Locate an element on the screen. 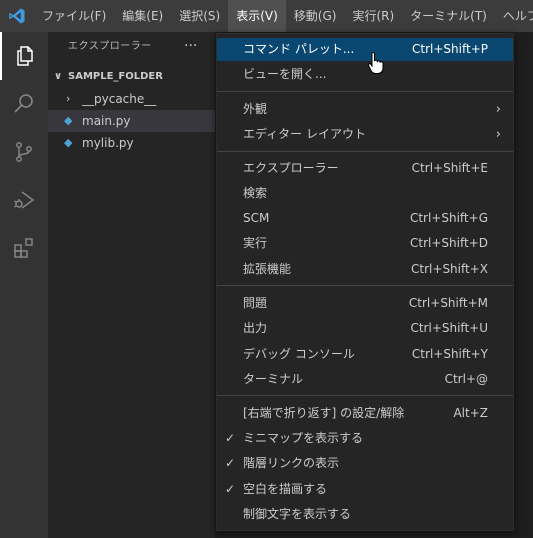 The width and height of the screenshot is (533, 538). menu-editor-layout: エディター レイアウト › is located at coordinates (365, 134).